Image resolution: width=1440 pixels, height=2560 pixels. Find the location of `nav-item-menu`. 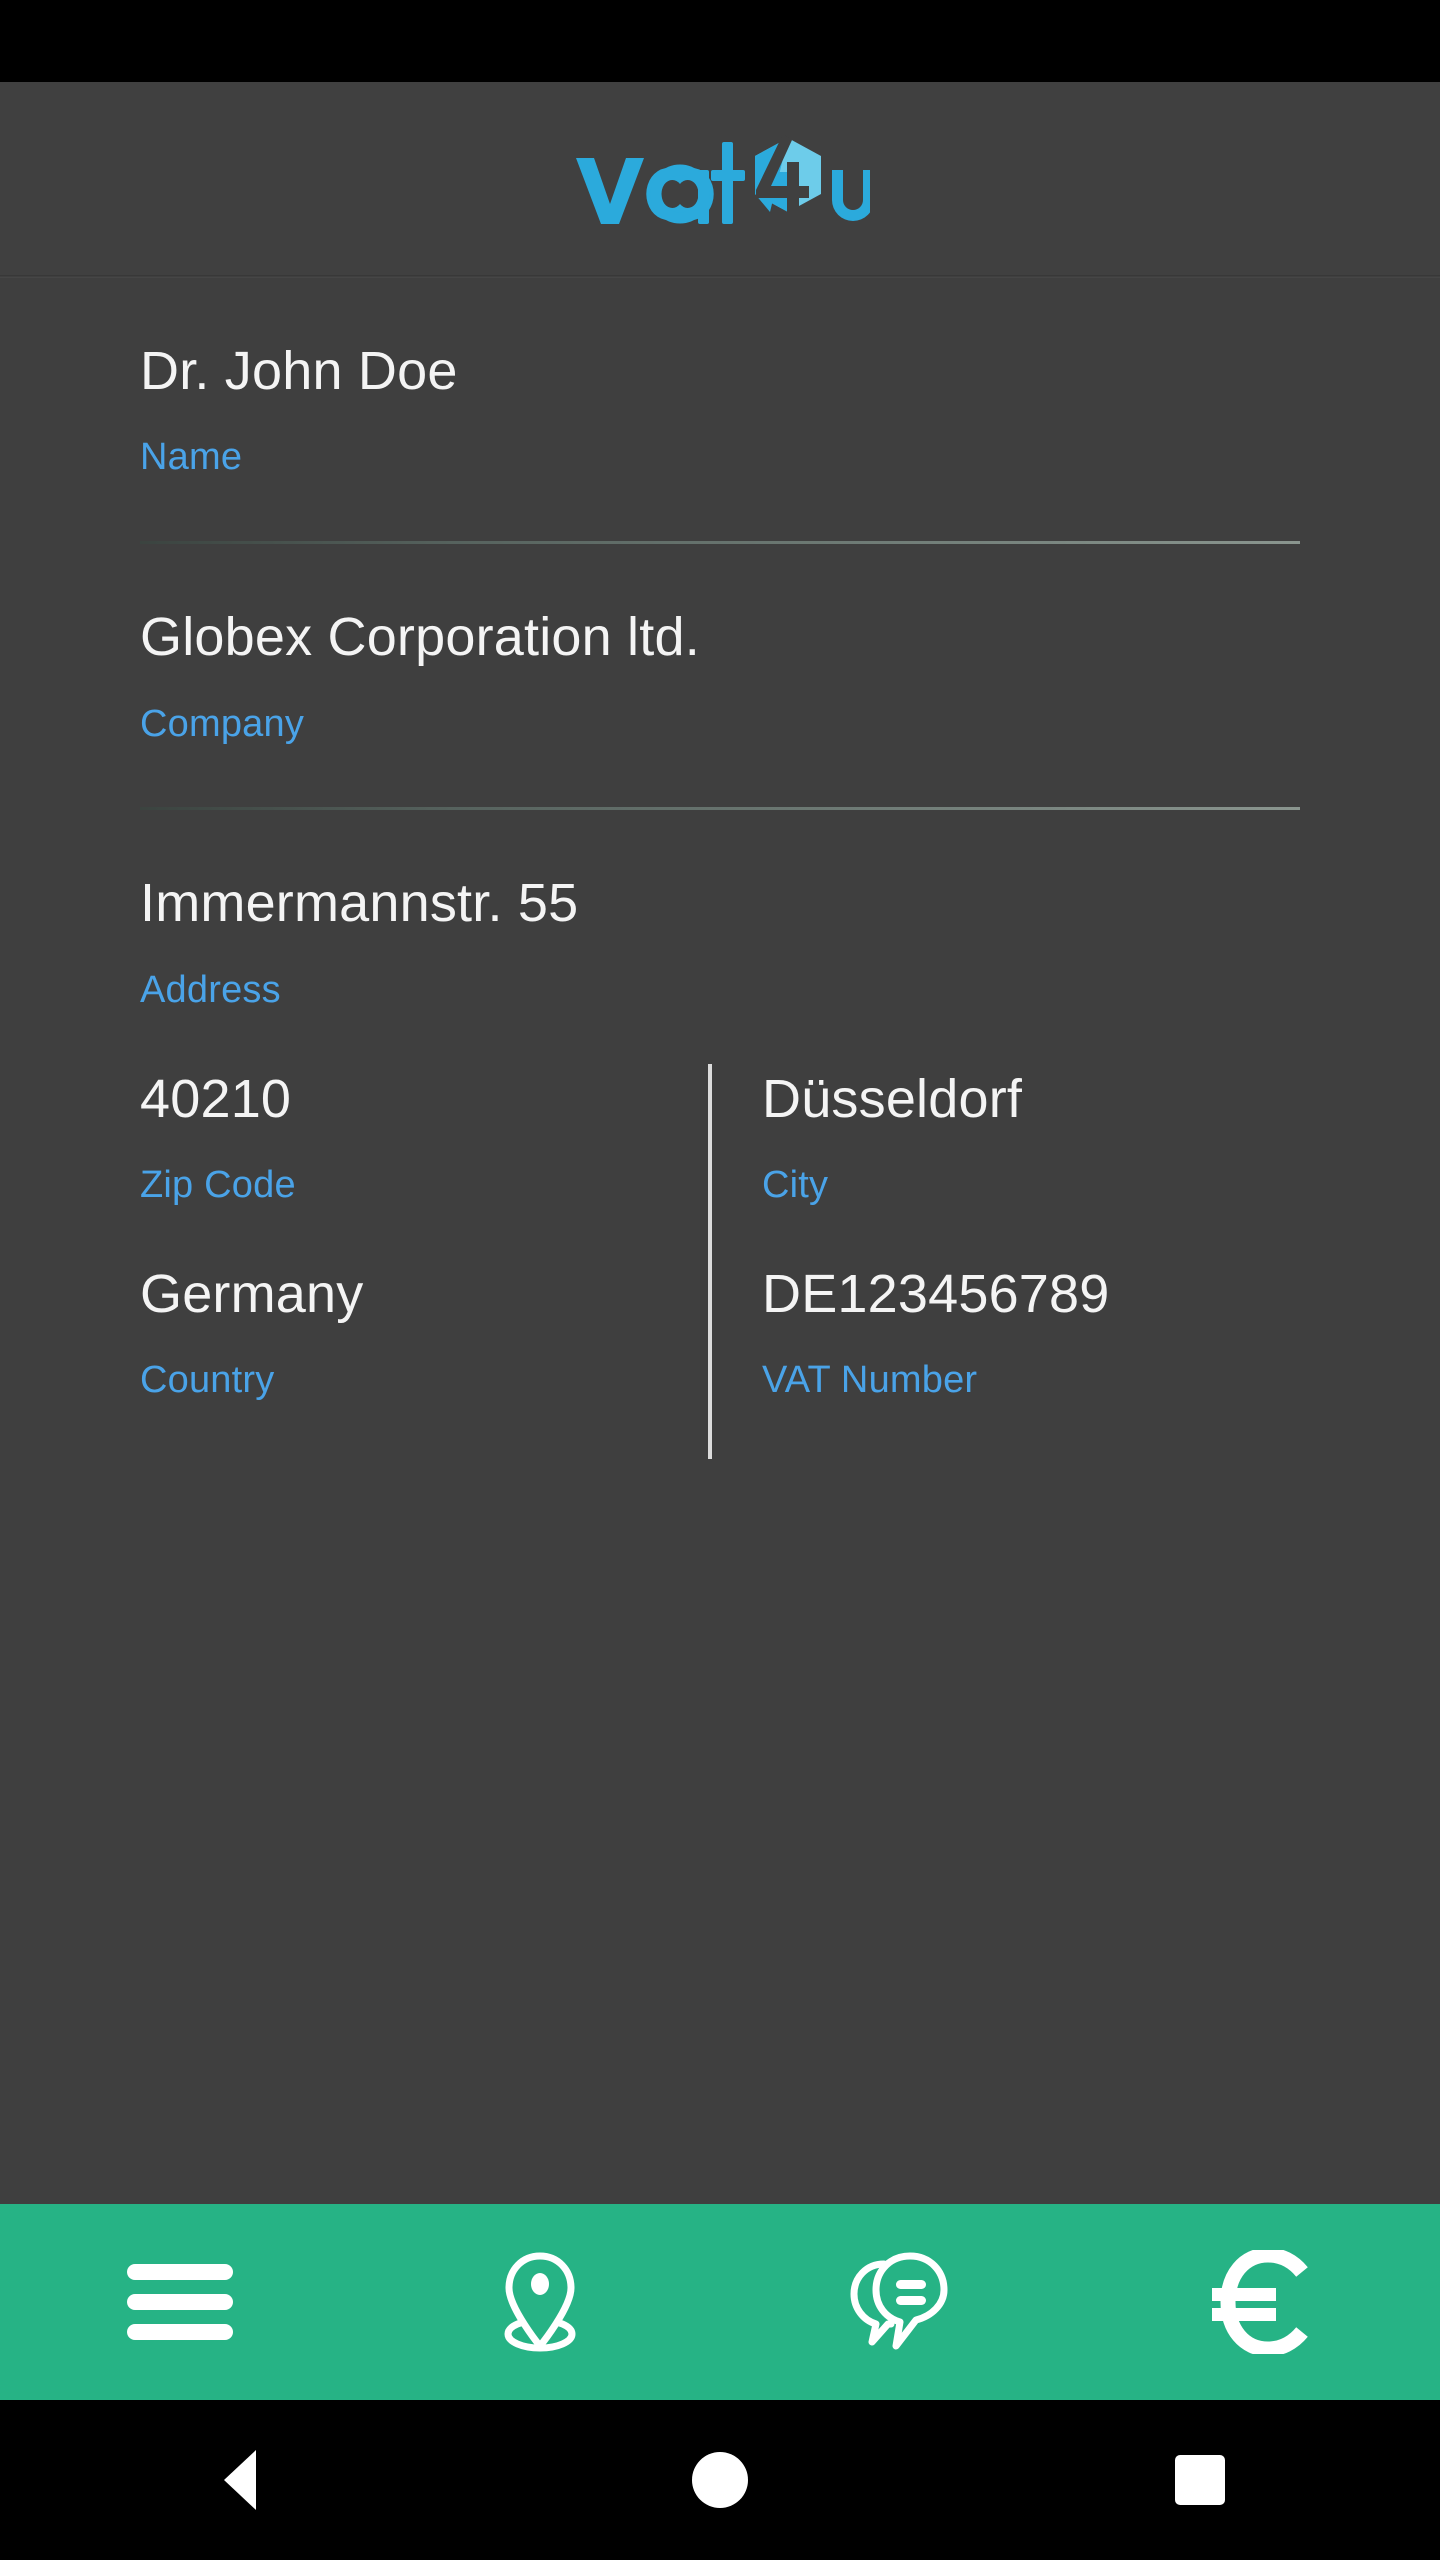

nav-item-menu is located at coordinates (180, 2302).